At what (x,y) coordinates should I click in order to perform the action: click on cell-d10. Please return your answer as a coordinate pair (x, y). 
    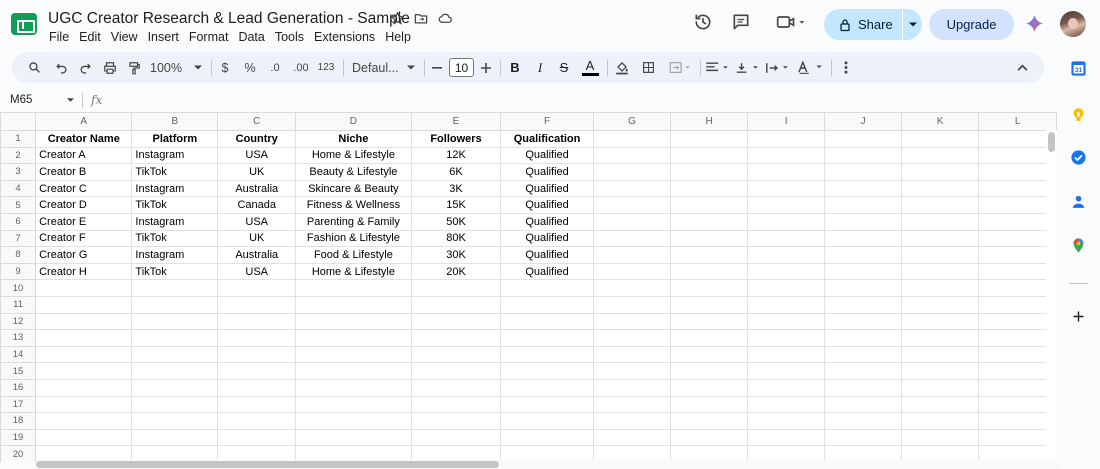
    Looking at the image, I should click on (353, 288).